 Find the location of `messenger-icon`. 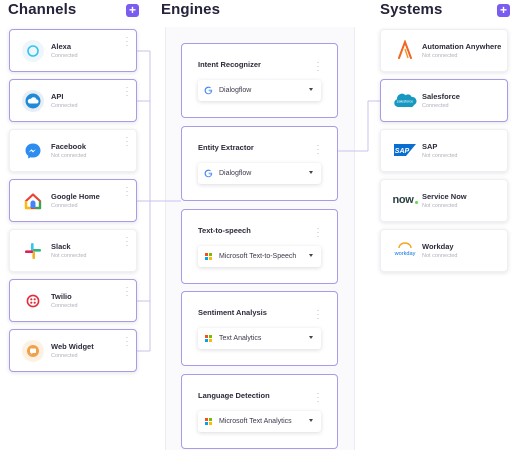

messenger-icon is located at coordinates (33, 151).